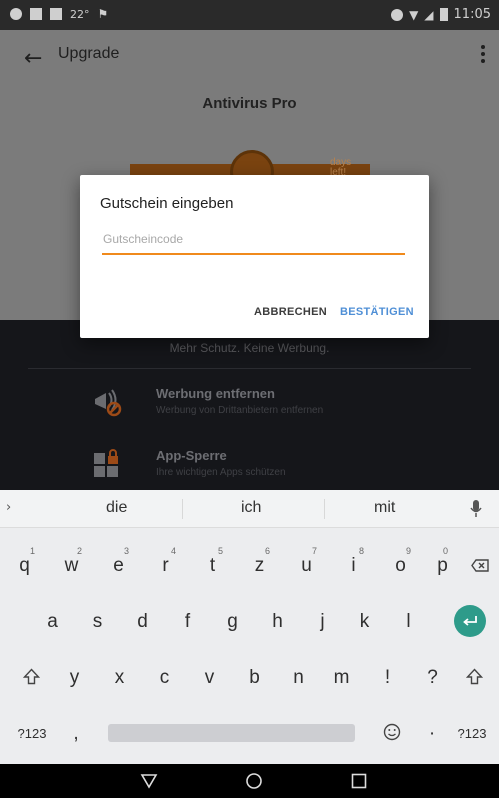  I want to click on key-m: m, so click(341, 677).